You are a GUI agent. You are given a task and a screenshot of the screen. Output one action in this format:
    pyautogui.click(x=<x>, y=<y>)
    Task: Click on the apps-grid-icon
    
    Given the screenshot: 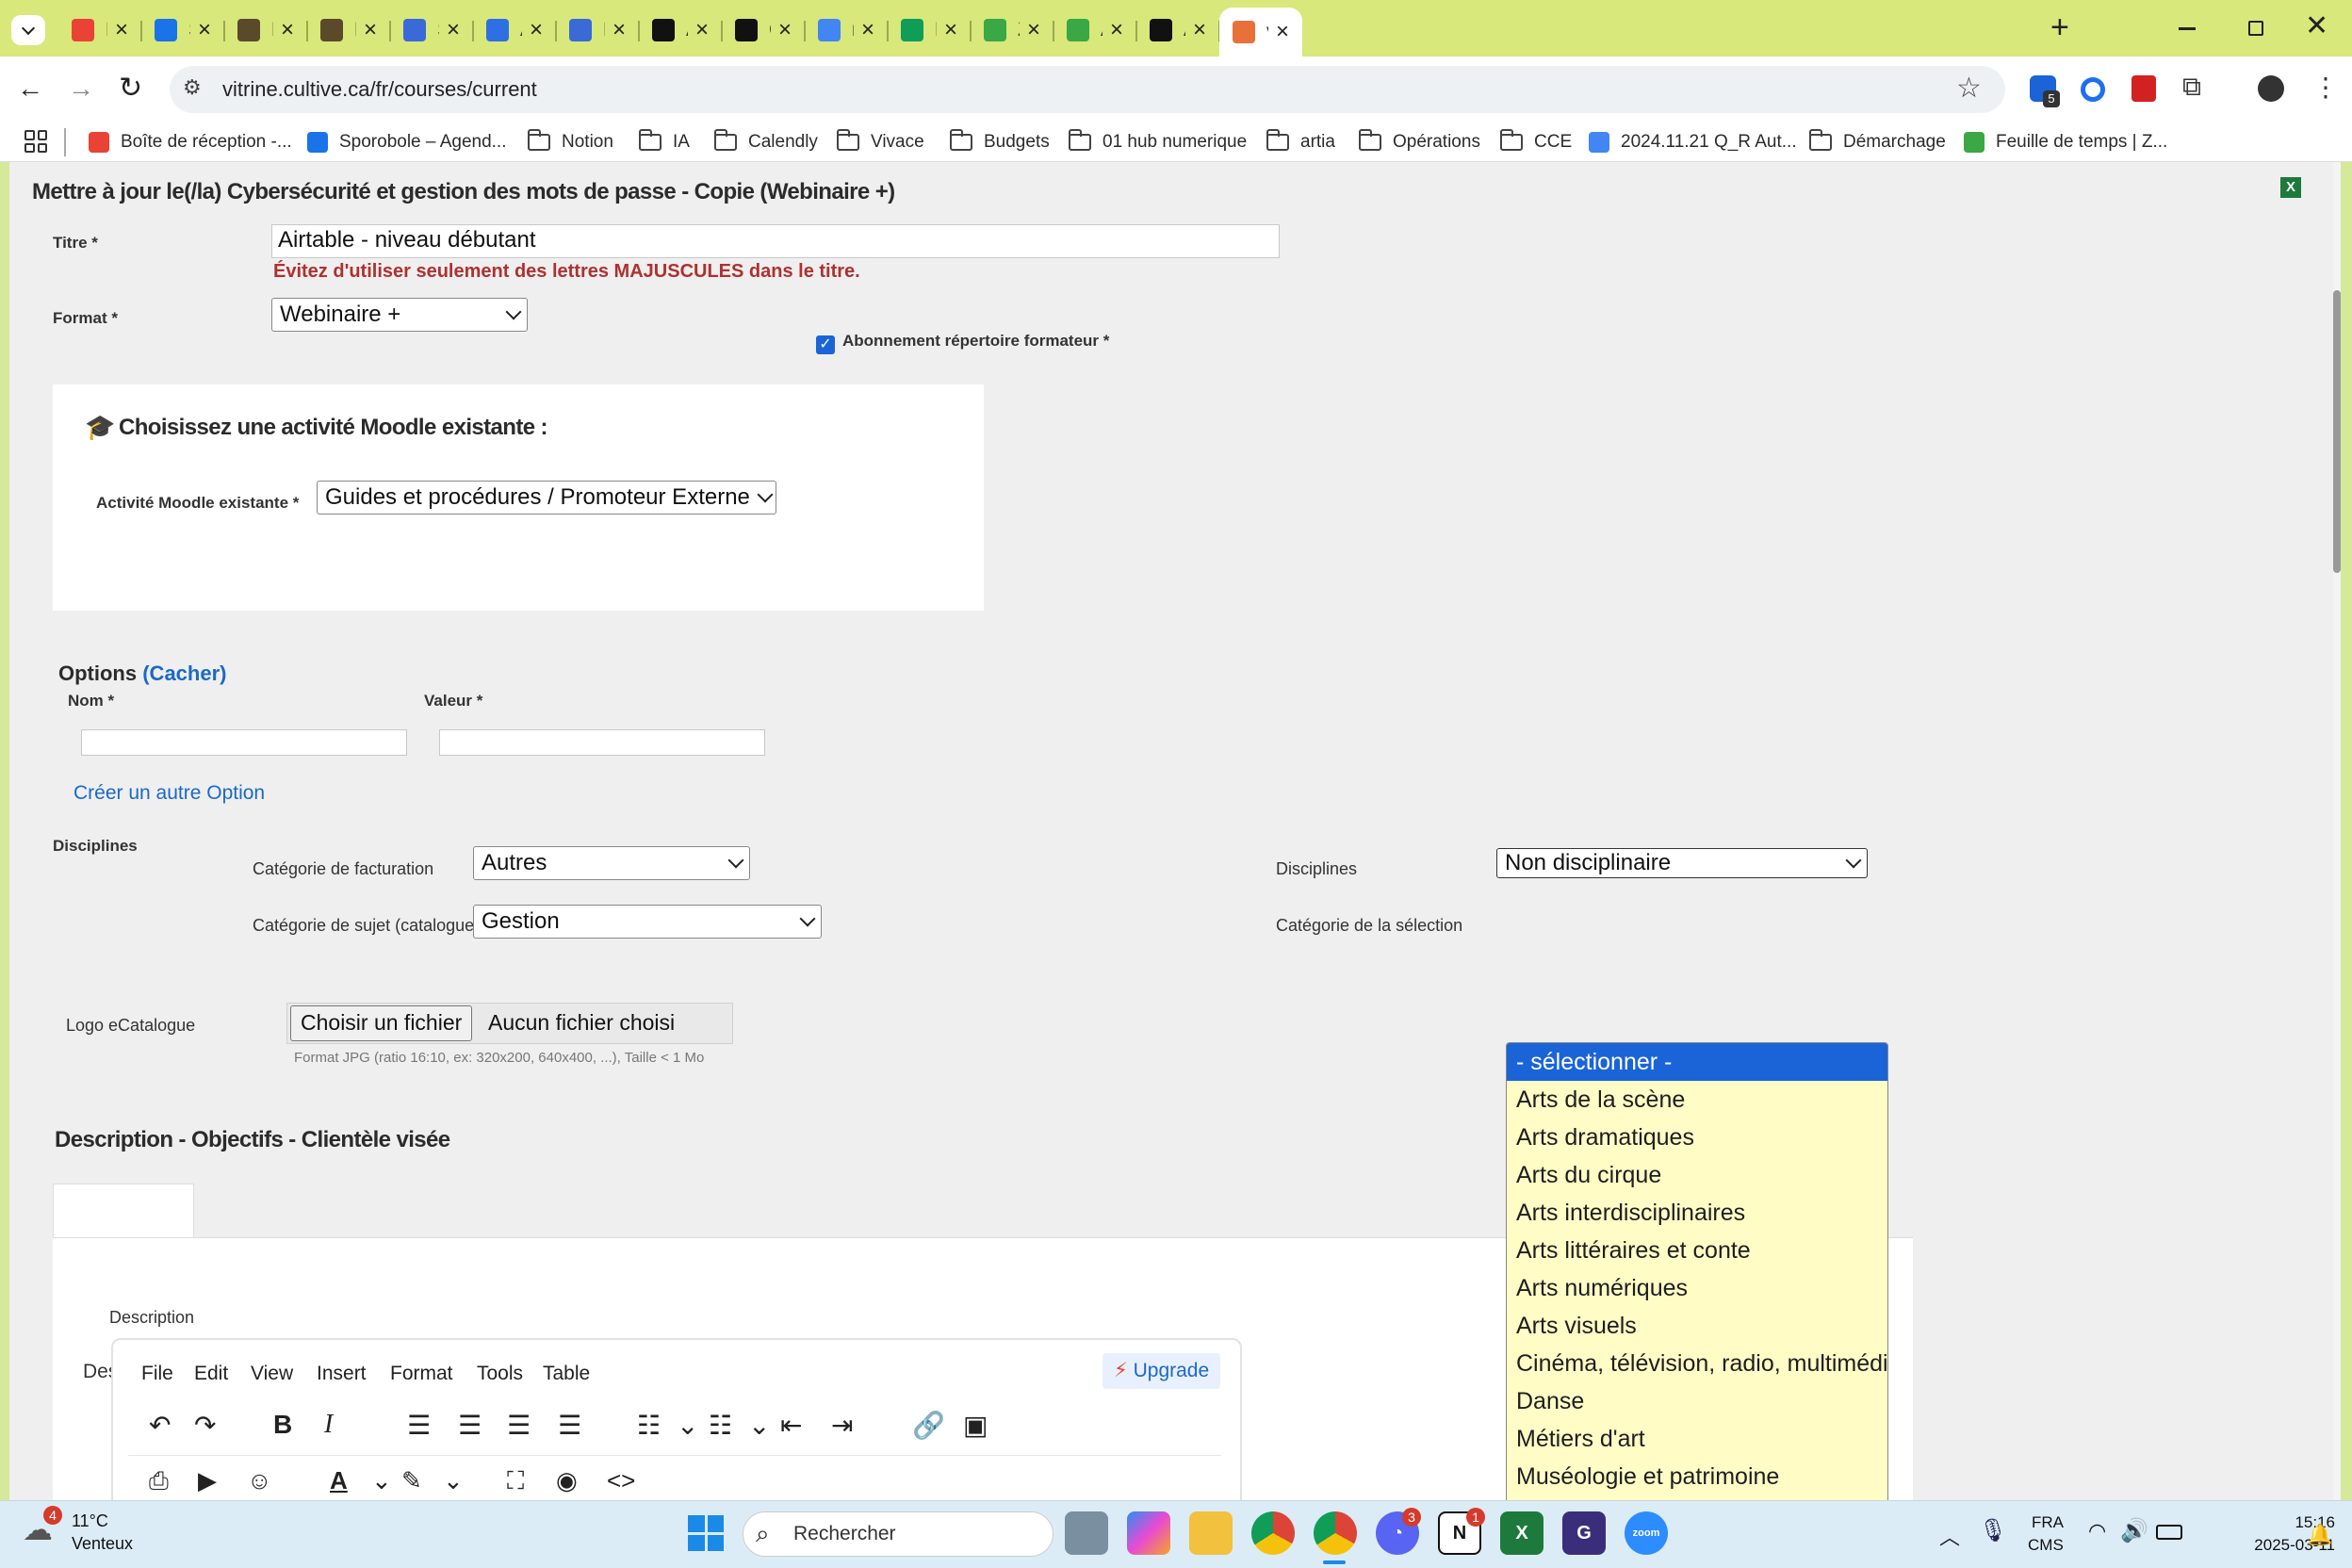 What is the action you would take?
    pyautogui.click(x=35, y=142)
    